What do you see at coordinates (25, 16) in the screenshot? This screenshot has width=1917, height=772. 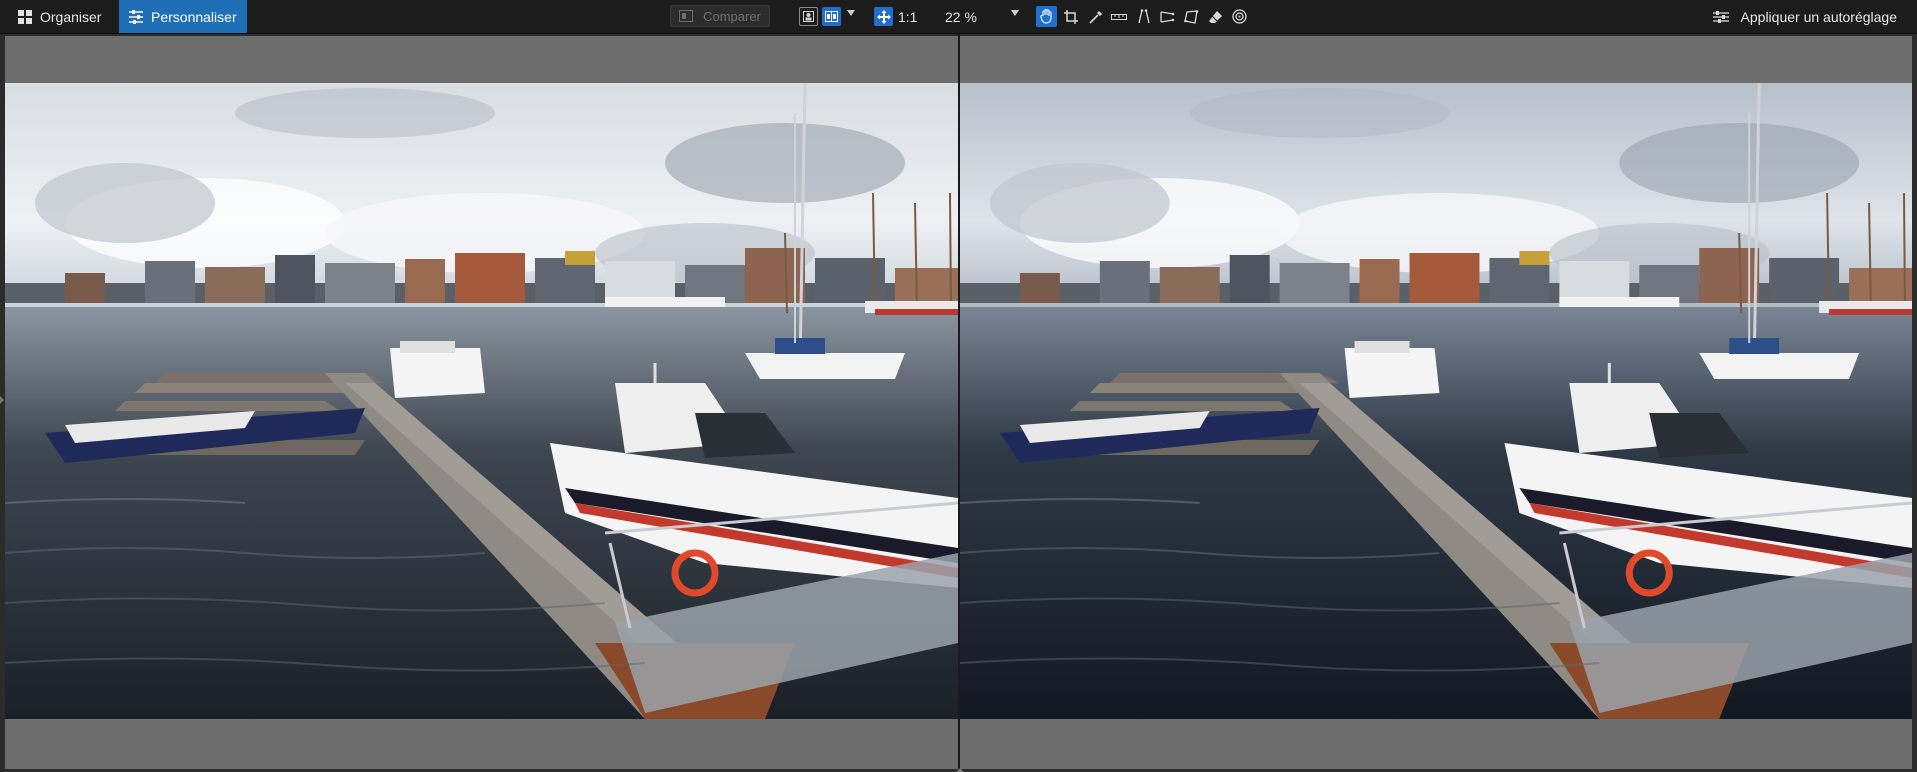 I see `grid-icon` at bounding box center [25, 16].